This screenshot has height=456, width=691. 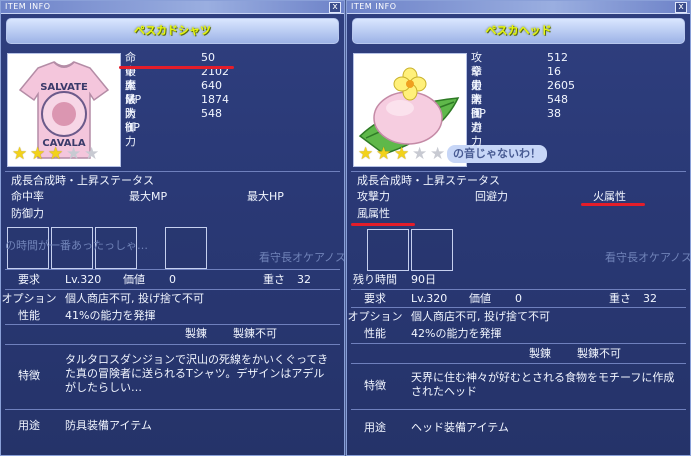 What do you see at coordinates (64, 110) in the screenshot?
I see `item-image: SALVATE CAVALA ★ ★ ★ ★ ★` at bounding box center [64, 110].